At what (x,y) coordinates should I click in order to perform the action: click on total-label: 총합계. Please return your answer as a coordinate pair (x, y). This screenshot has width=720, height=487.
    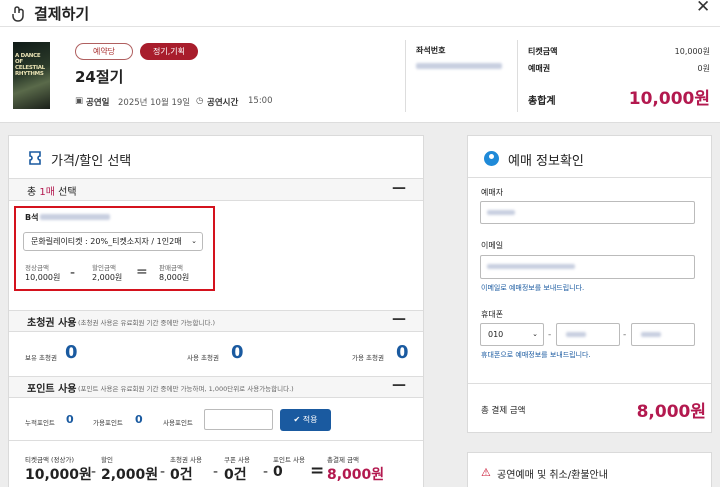
    Looking at the image, I should click on (542, 101).